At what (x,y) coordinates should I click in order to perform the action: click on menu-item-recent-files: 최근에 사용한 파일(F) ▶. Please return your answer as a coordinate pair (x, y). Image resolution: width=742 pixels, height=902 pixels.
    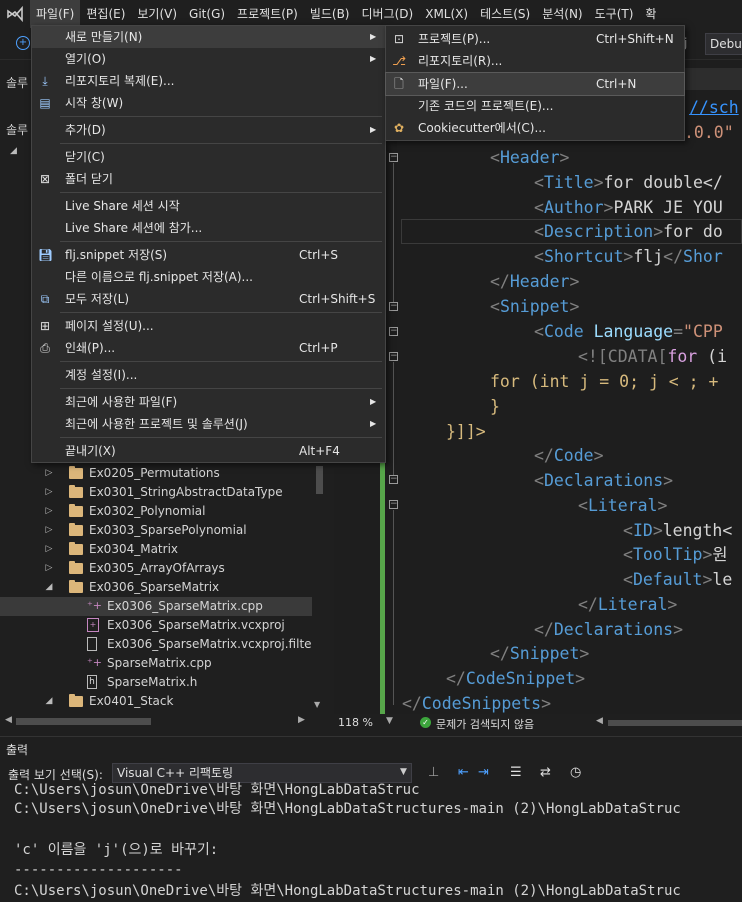
    Looking at the image, I should click on (208, 402).